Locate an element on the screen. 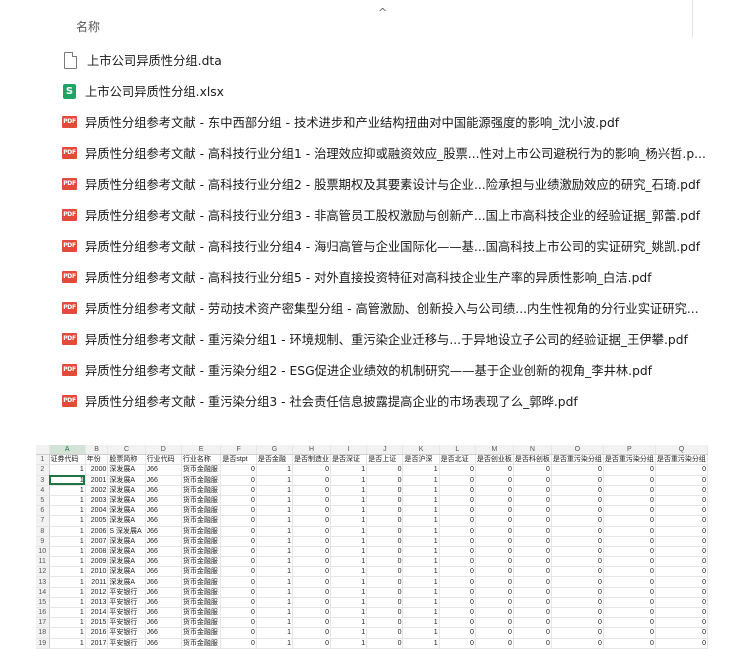  sheet-cell: 2005 is located at coordinates (97, 521).